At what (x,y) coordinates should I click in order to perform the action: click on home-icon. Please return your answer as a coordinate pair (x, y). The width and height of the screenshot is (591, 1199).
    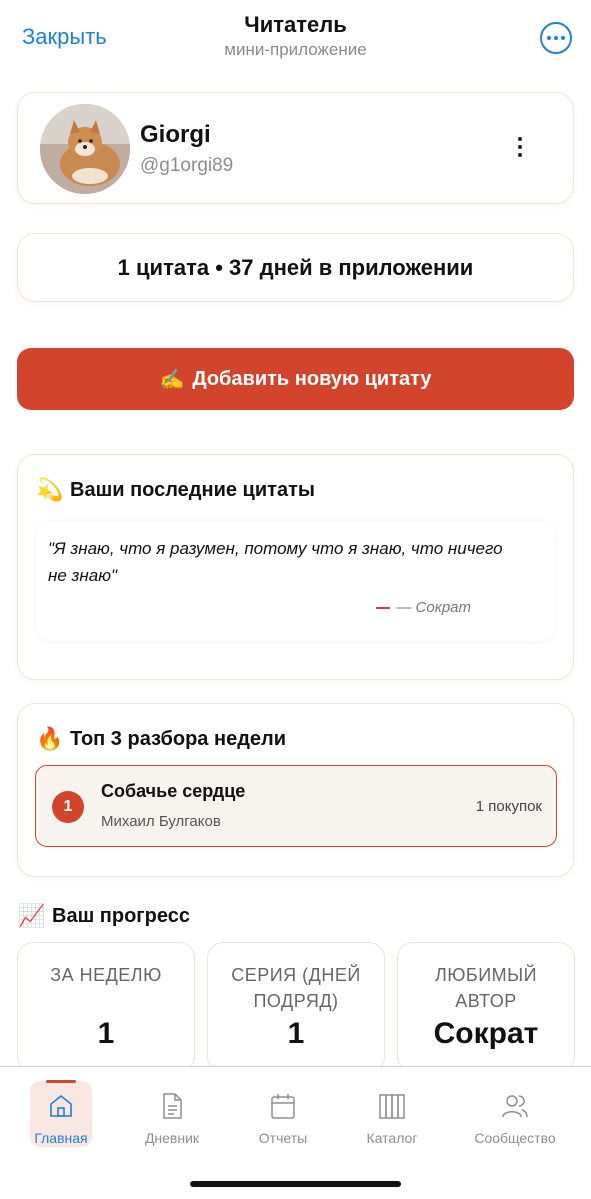
    Looking at the image, I should click on (61, 1105).